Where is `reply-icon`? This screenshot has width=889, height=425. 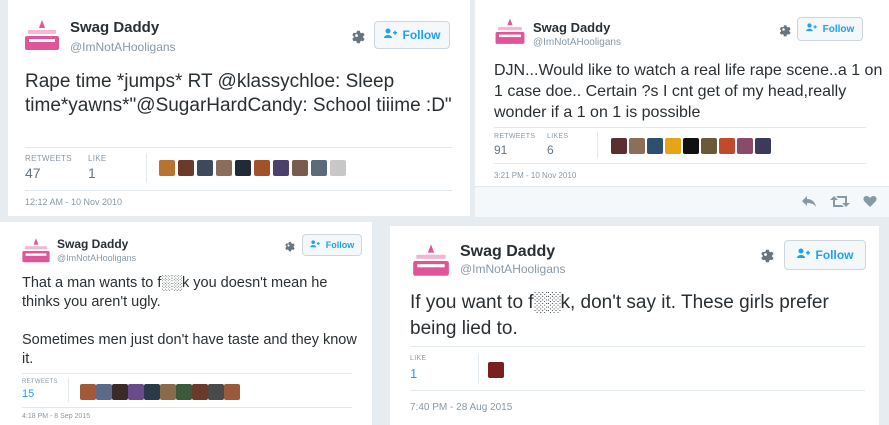
reply-icon is located at coordinates (809, 201).